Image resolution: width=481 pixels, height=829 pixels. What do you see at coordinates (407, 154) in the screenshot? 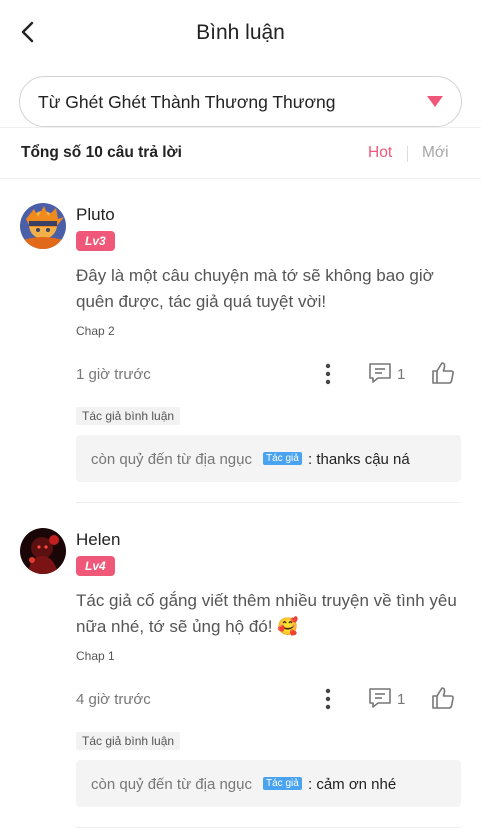
I see `sort-separator` at bounding box center [407, 154].